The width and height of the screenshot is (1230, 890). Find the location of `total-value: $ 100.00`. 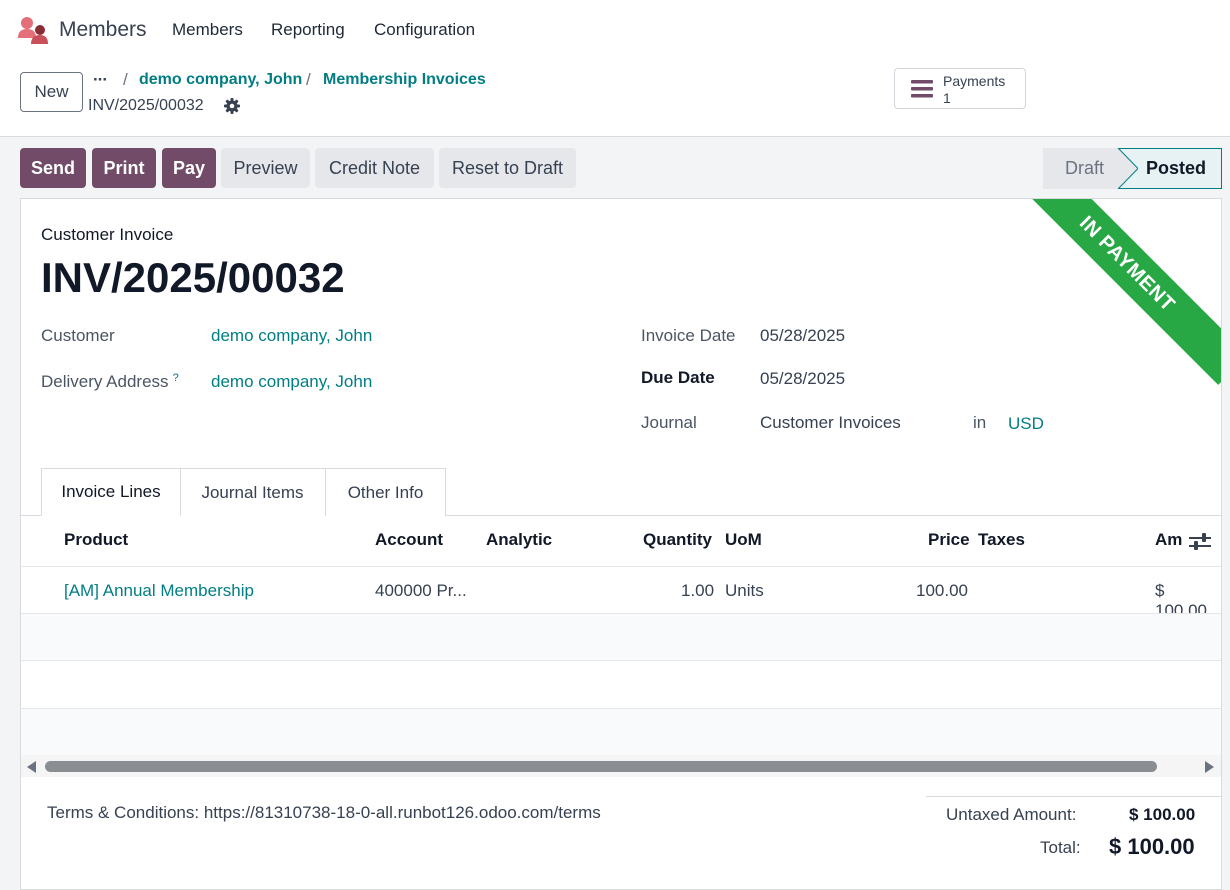

total-value: $ 100.00 is located at coordinates (1152, 846).